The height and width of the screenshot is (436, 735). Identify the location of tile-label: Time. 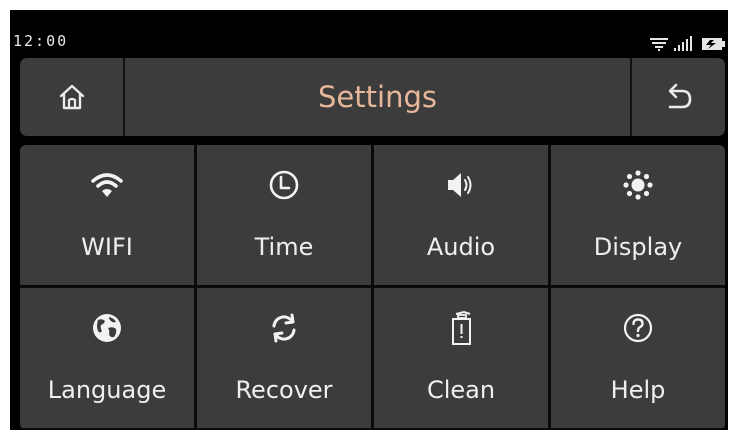
(284, 247).